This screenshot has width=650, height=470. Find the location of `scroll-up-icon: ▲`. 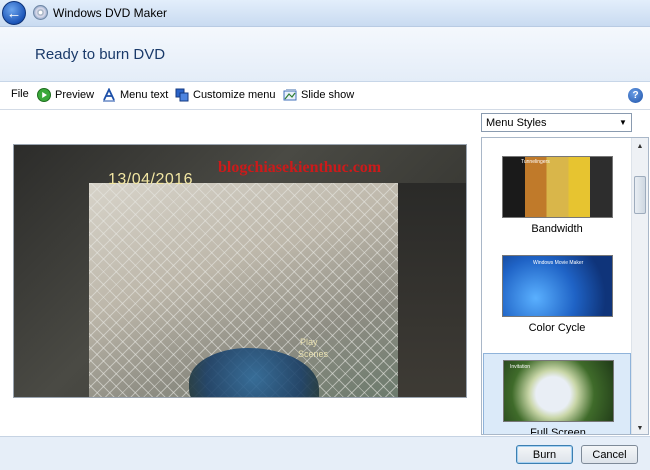

scroll-up-icon: ▲ is located at coordinates (640, 146).